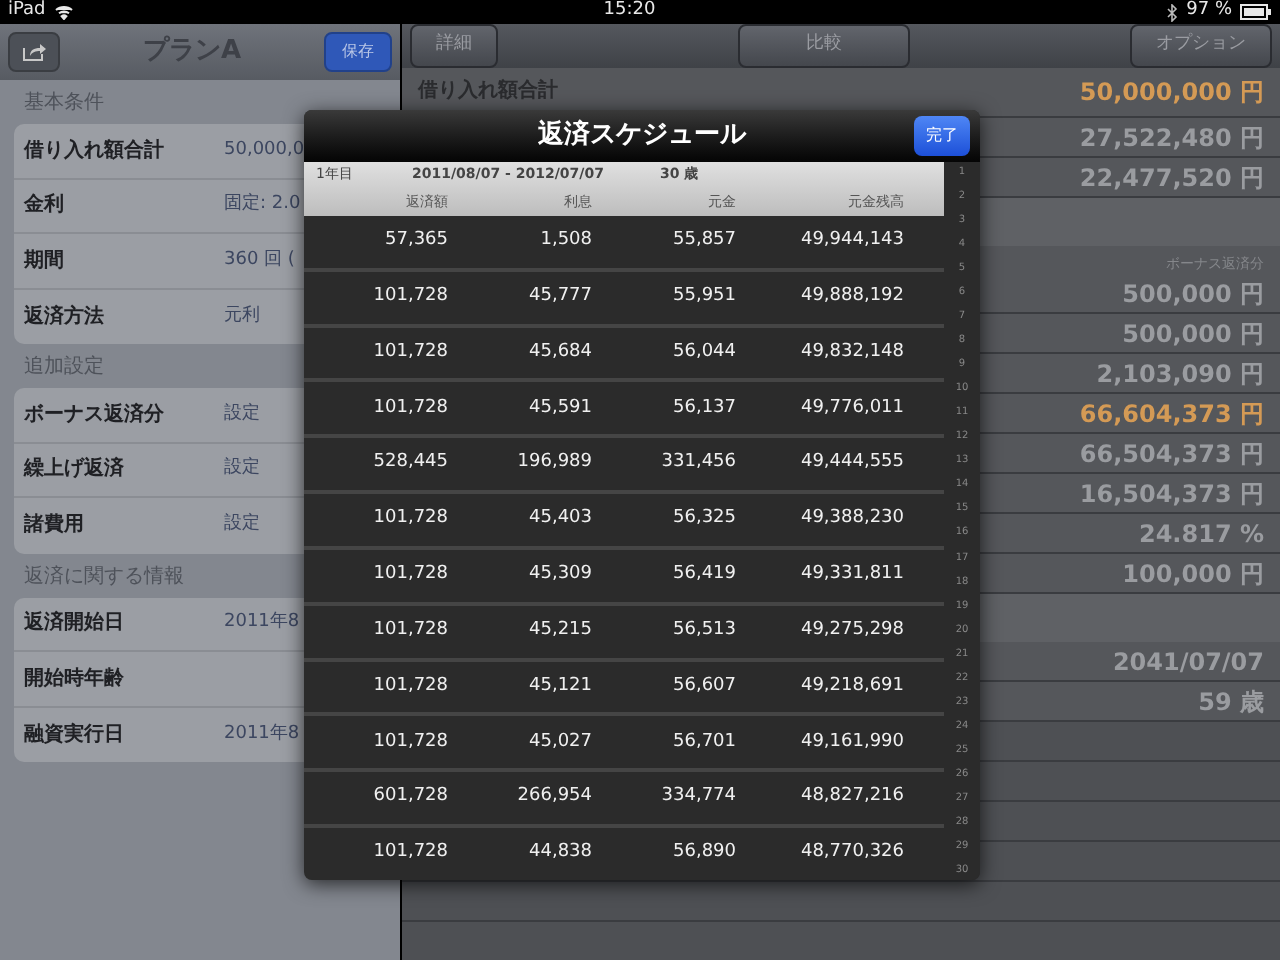 The image size is (1280, 960). I want to click on amount-value: 27,522,480 円, so click(1171, 138).